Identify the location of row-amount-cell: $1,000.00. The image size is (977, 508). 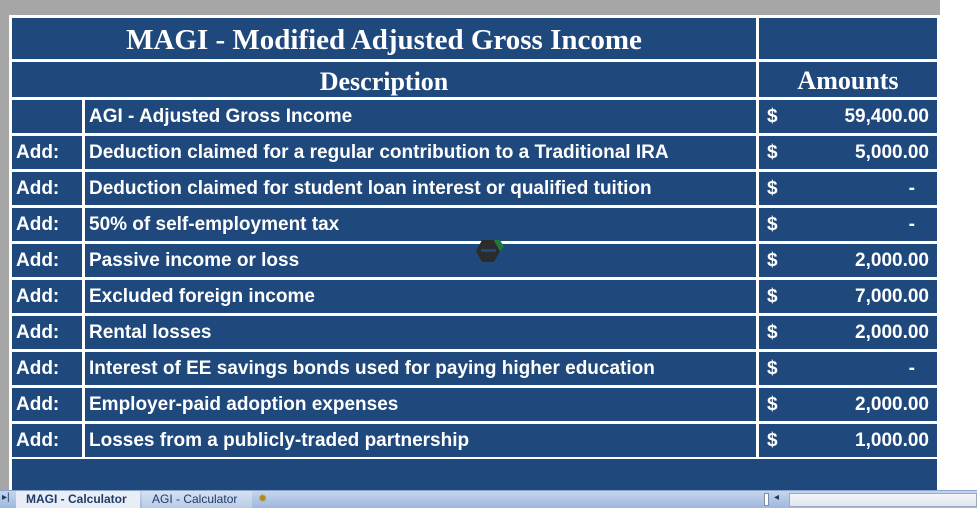
(848, 440).